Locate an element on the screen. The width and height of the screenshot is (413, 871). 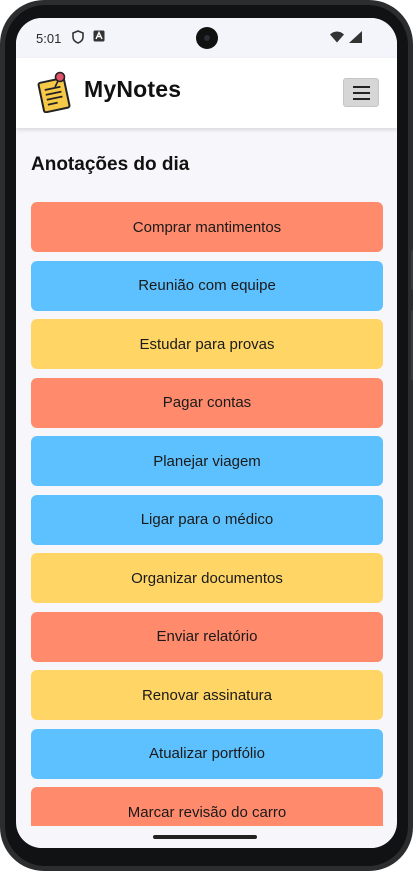
wifi-icon is located at coordinates (337, 38).